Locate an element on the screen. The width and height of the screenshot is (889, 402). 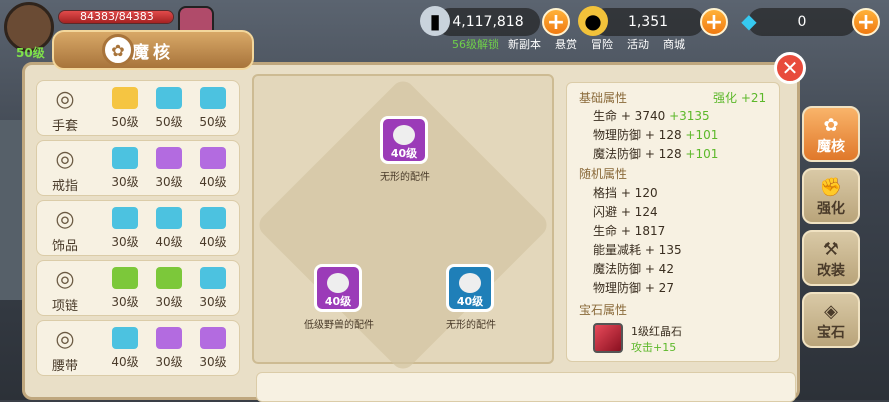
silver-counter: 4,117,818 is located at coordinates (488, 22).